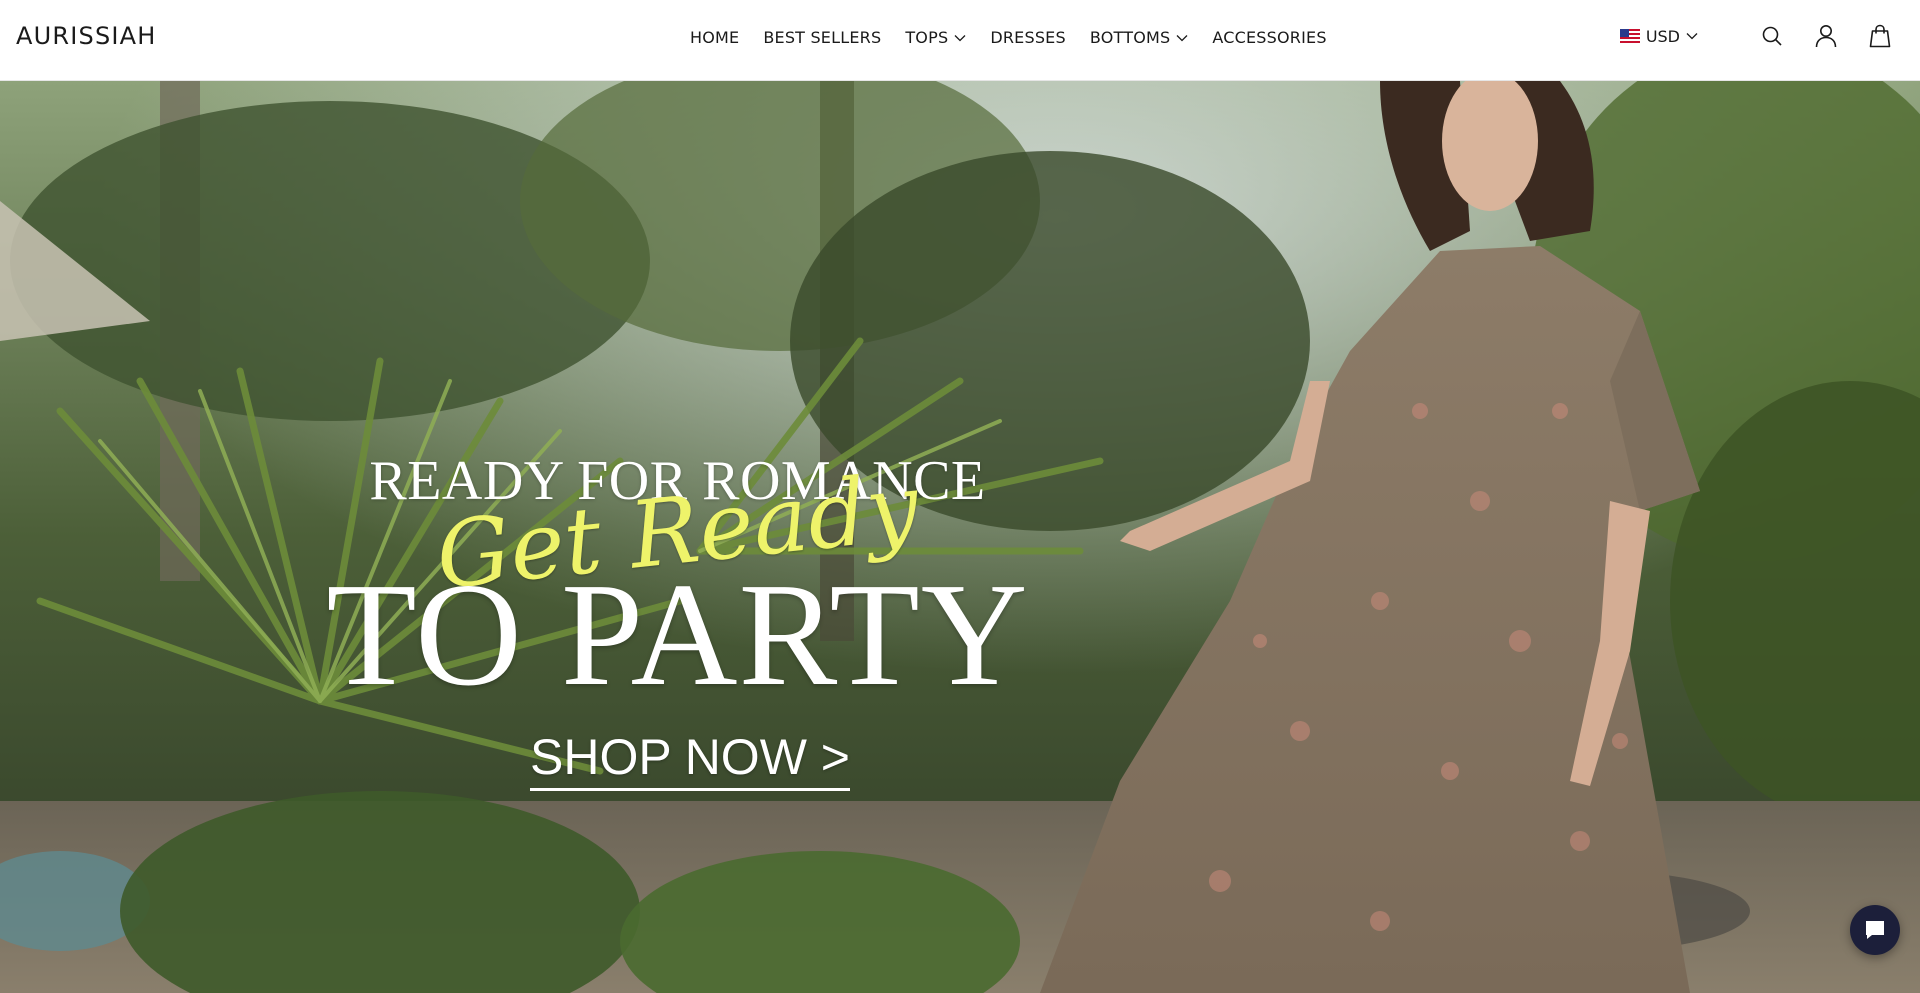  I want to click on nav-item-accessories: ACCESSORIES, so click(1269, 37).